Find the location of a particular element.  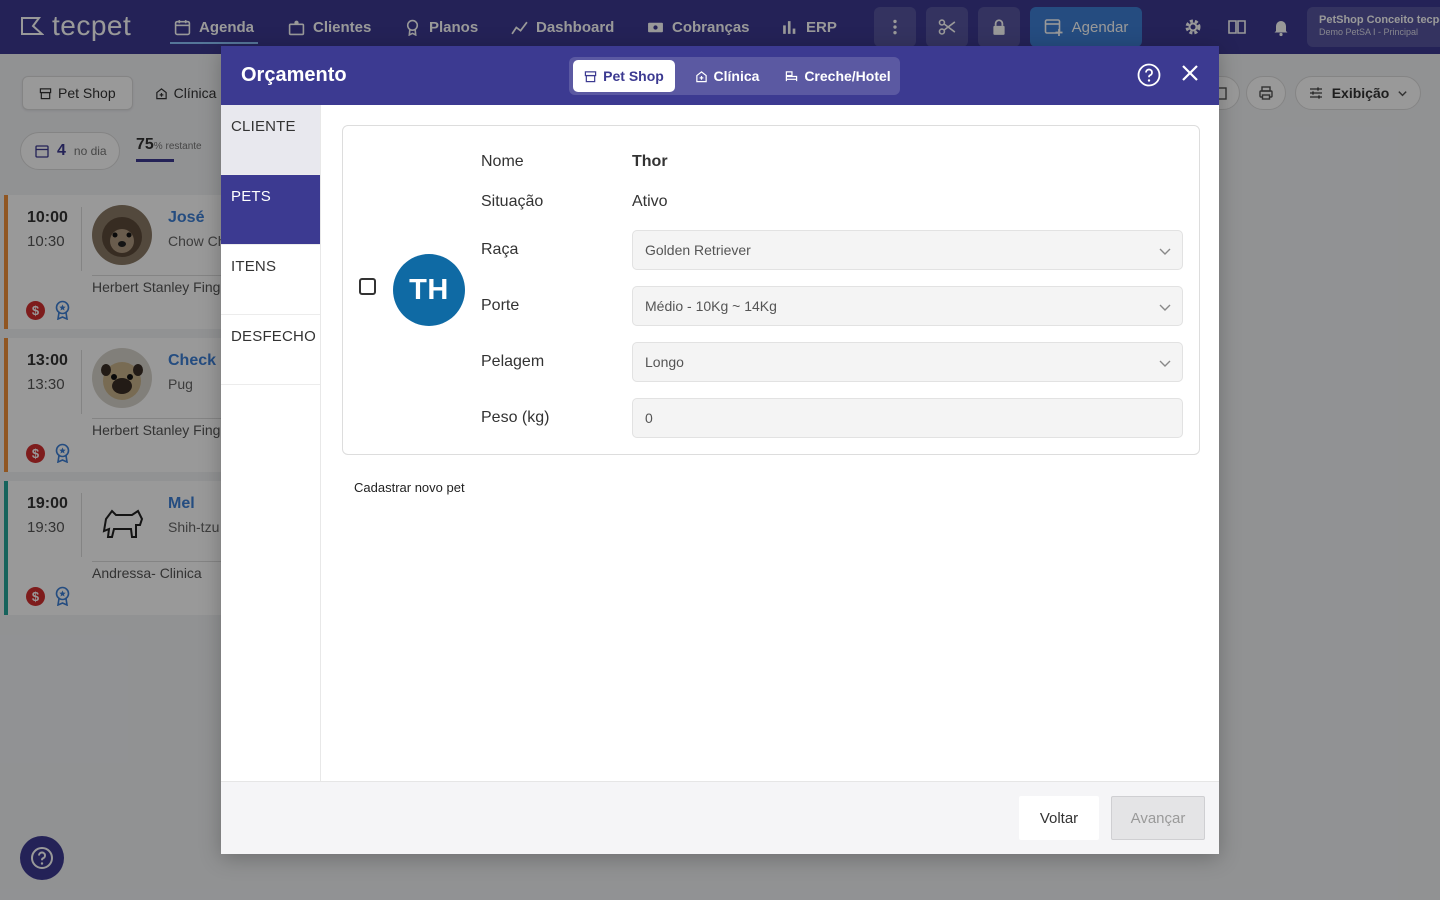

raca-select: Golden Retriever is located at coordinates (907, 250).